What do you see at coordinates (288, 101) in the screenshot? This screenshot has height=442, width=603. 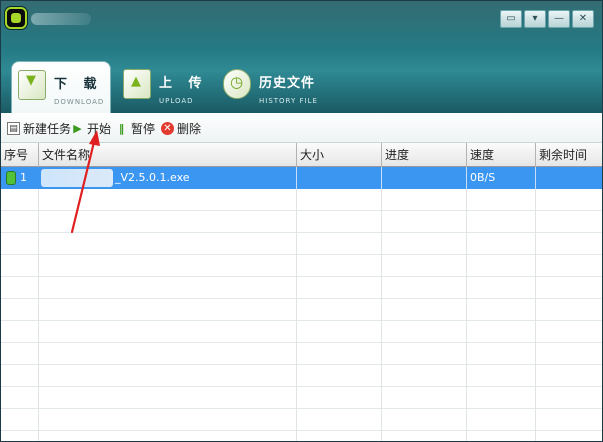 I see `tab-history-subtitle: HISTORY FILE` at bounding box center [288, 101].